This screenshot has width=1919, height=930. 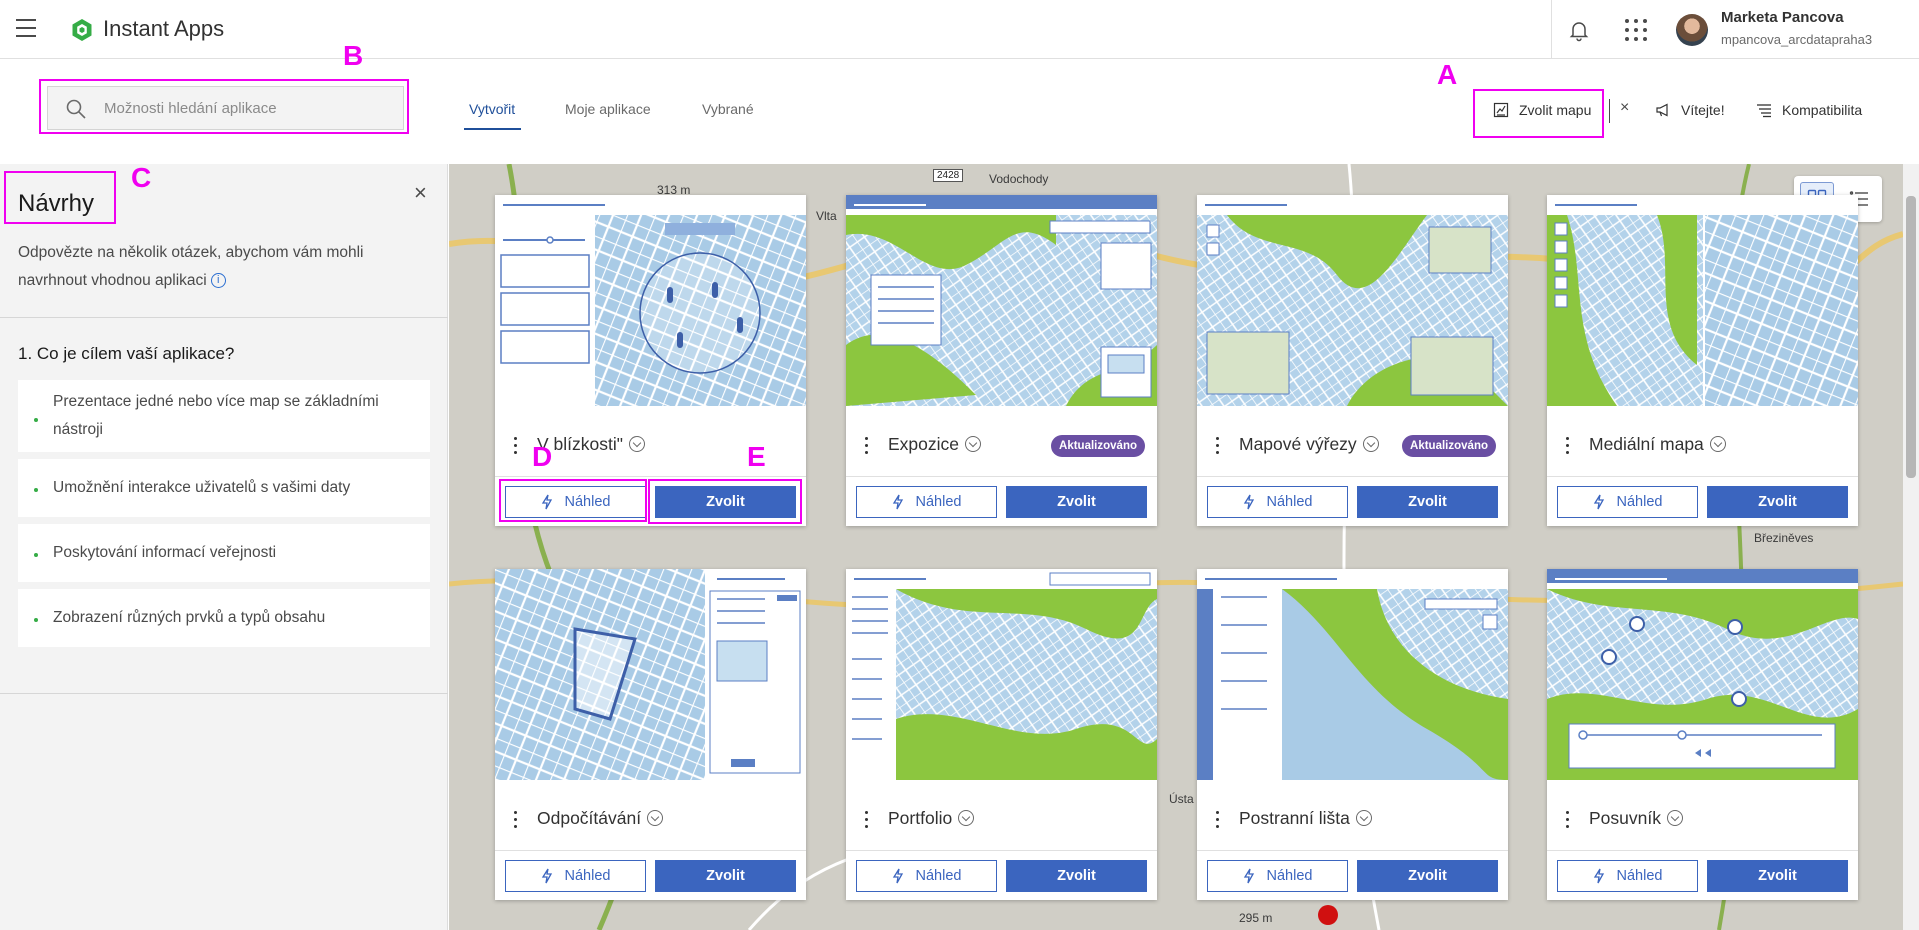 What do you see at coordinates (492, 129) in the screenshot?
I see `active-tab-indicator` at bounding box center [492, 129].